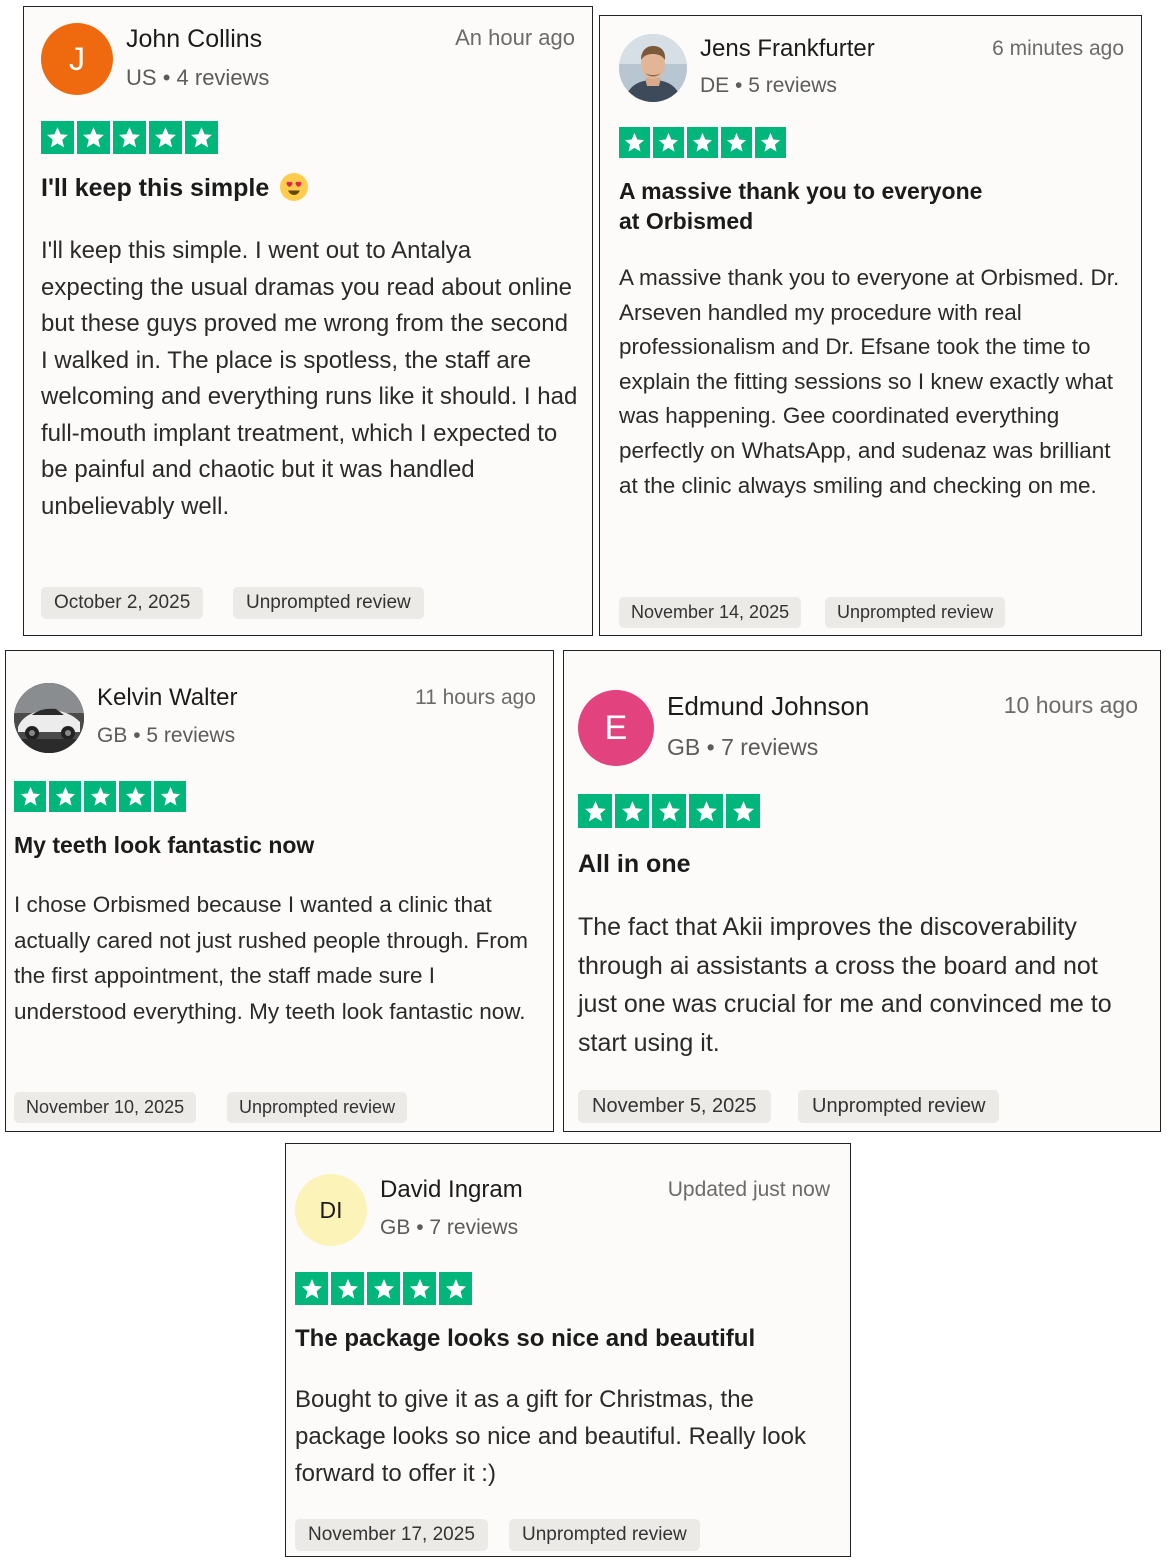 The height and width of the screenshot is (1561, 1167). What do you see at coordinates (475, 697) in the screenshot?
I see `review-time: 11 hours ago` at bounding box center [475, 697].